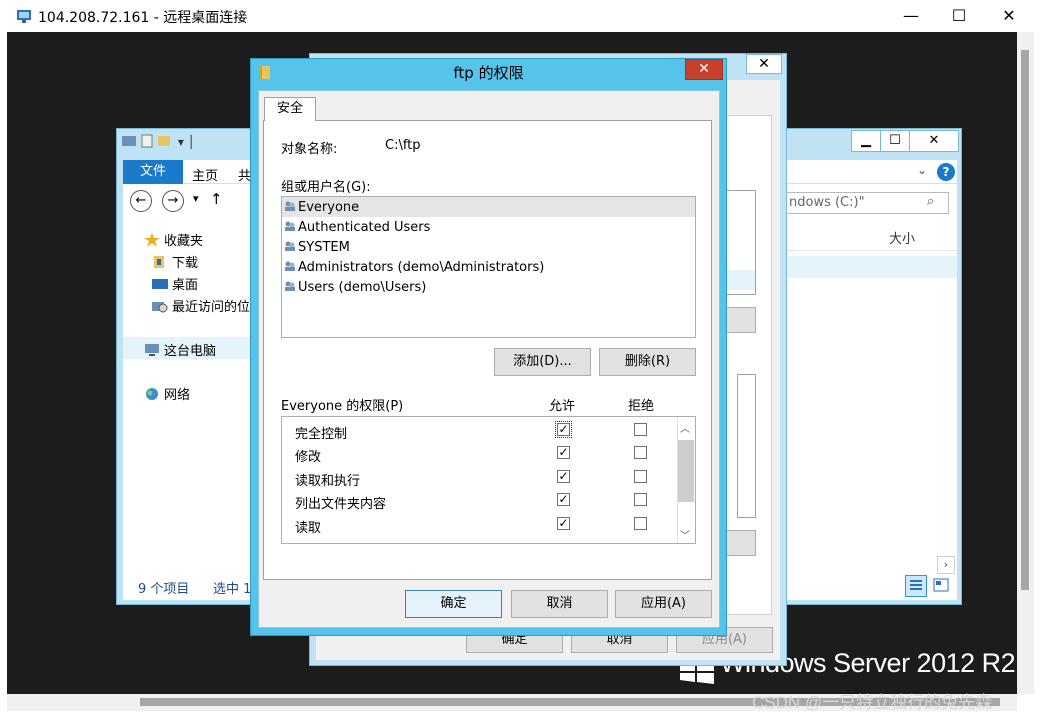 This screenshot has height=720, width=1042. What do you see at coordinates (308, 457) in the screenshot?
I see `permission-name: 修改` at bounding box center [308, 457].